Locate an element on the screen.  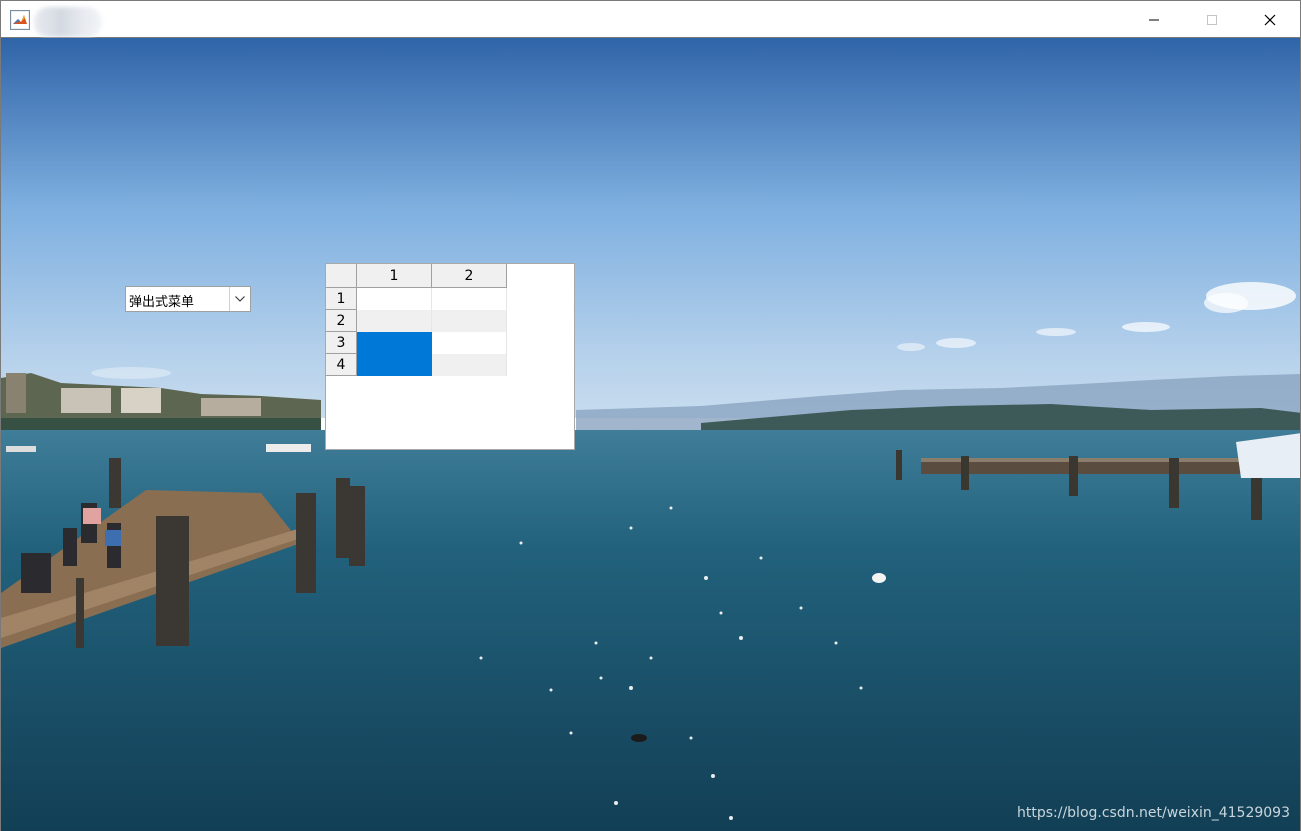
title-bar is located at coordinates (650, 19).